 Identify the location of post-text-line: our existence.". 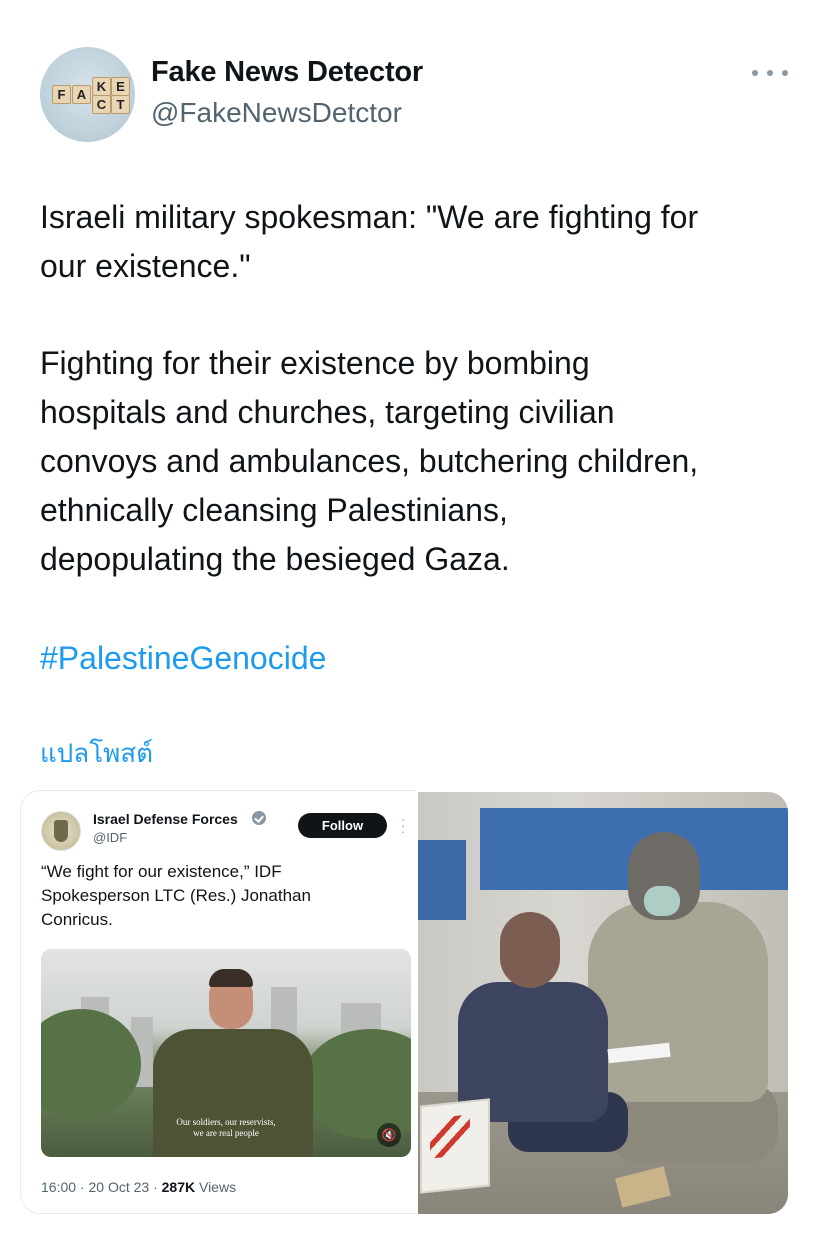
(145, 266).